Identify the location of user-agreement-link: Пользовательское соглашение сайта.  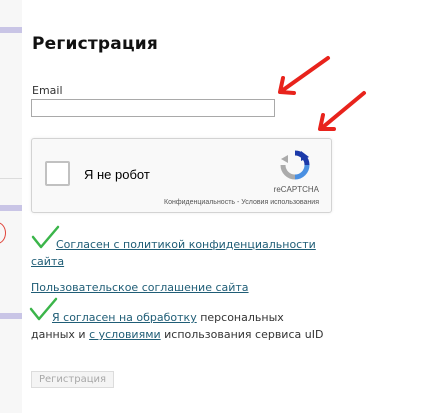
(140, 287).